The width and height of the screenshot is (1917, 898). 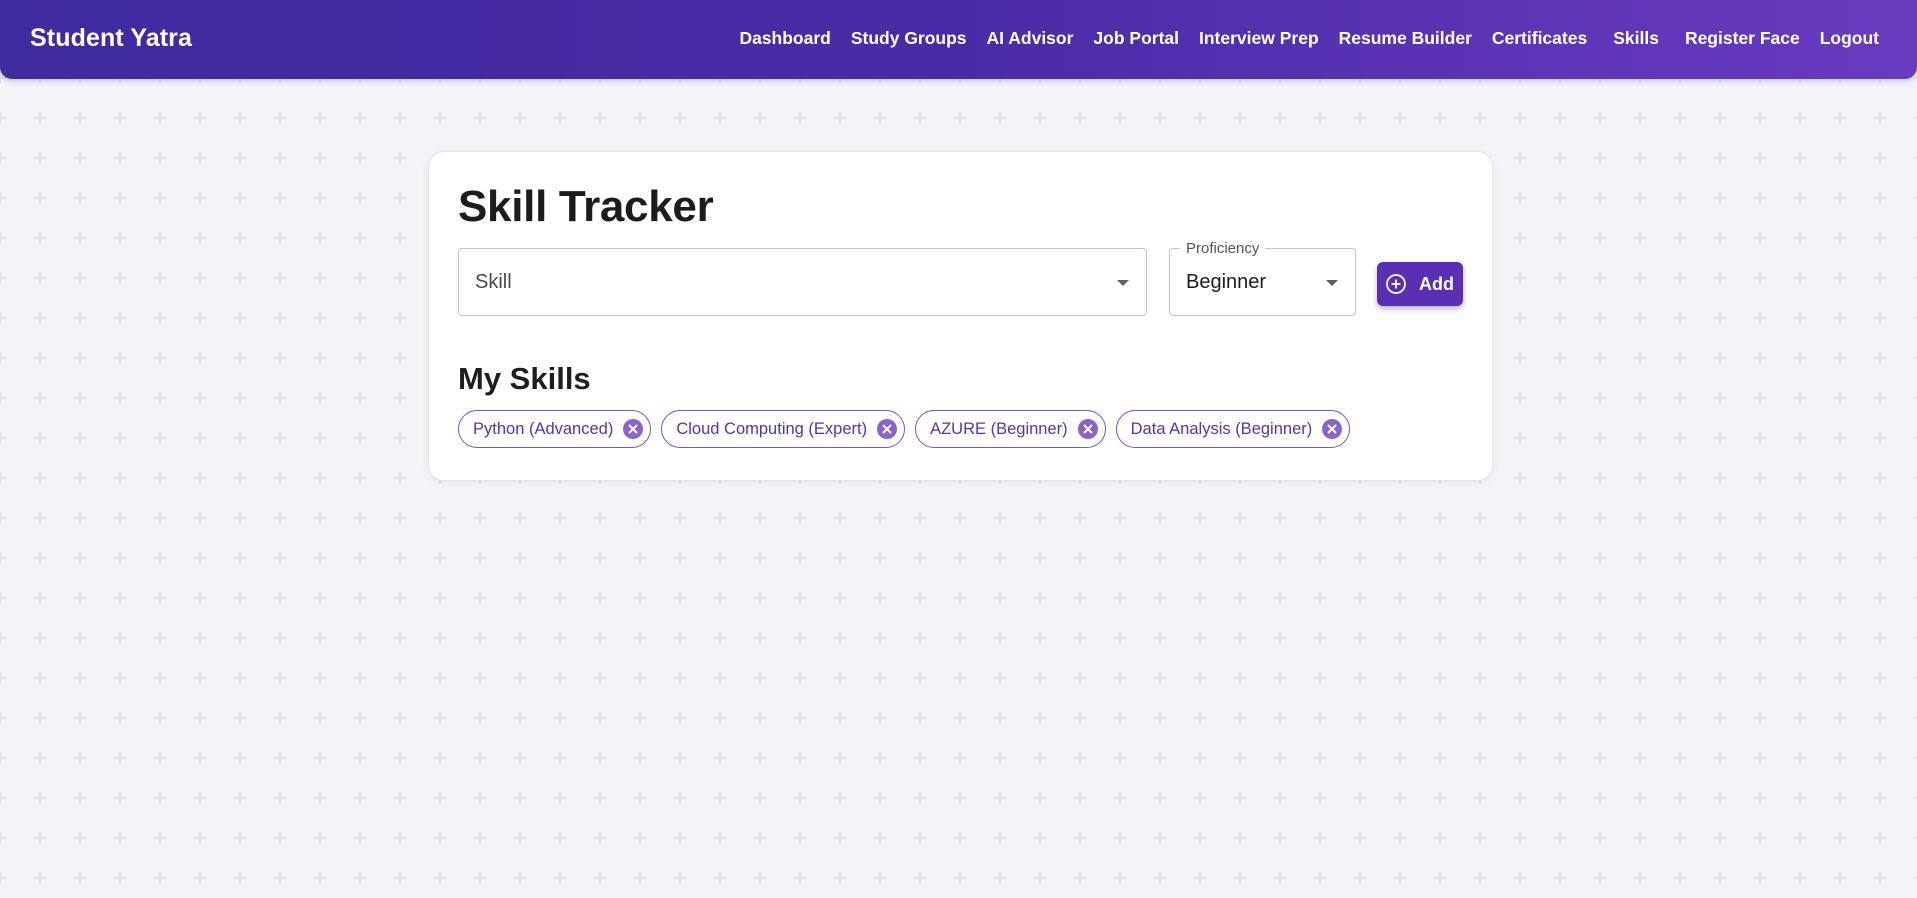 I want to click on proficiency-value: Beginner, so click(x=1226, y=282).